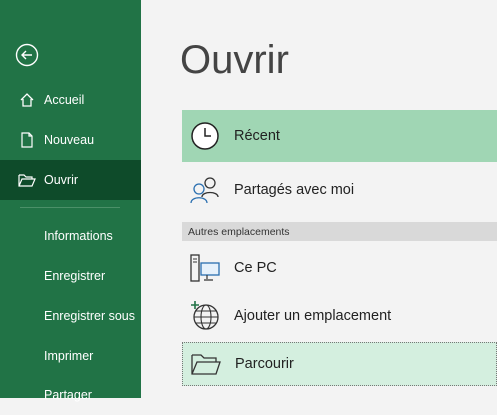 The image size is (497, 415). What do you see at coordinates (205, 190) in the screenshot?
I see `shared-people-icon` at bounding box center [205, 190].